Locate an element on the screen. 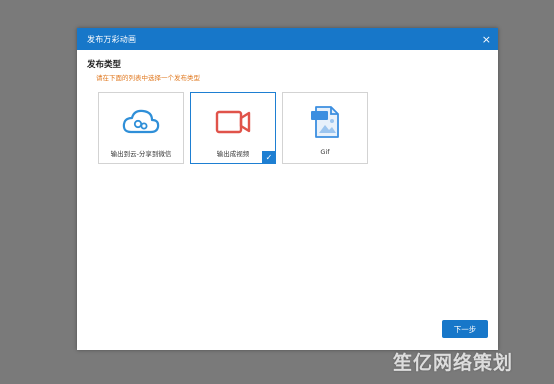 This screenshot has height=384, width=554. next-button: 下一步 is located at coordinates (465, 329).